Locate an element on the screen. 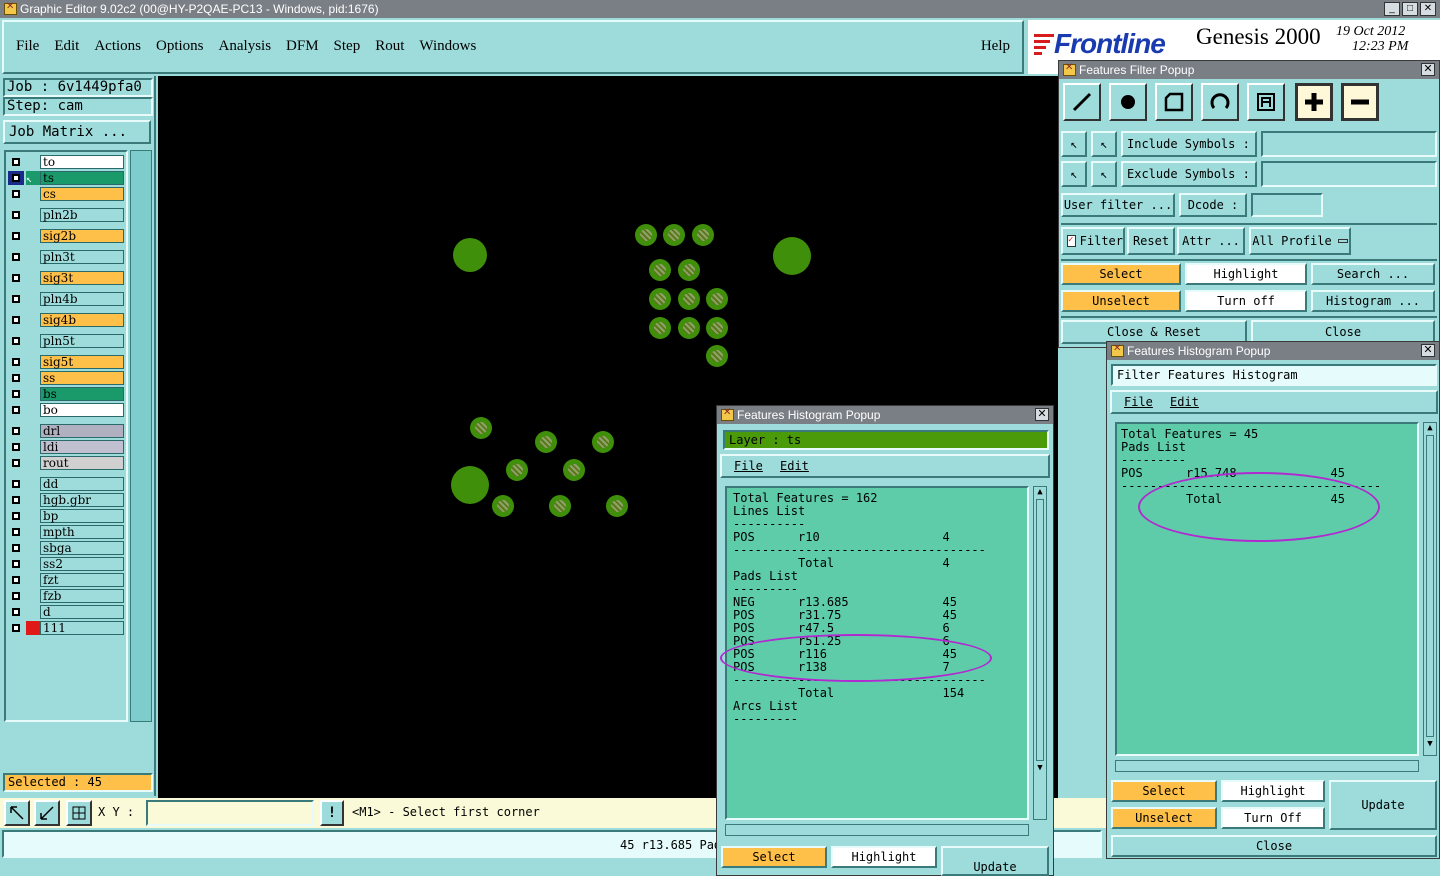 This screenshot has height=876, width=1440. layer-row: mpth is located at coordinates (66, 532).